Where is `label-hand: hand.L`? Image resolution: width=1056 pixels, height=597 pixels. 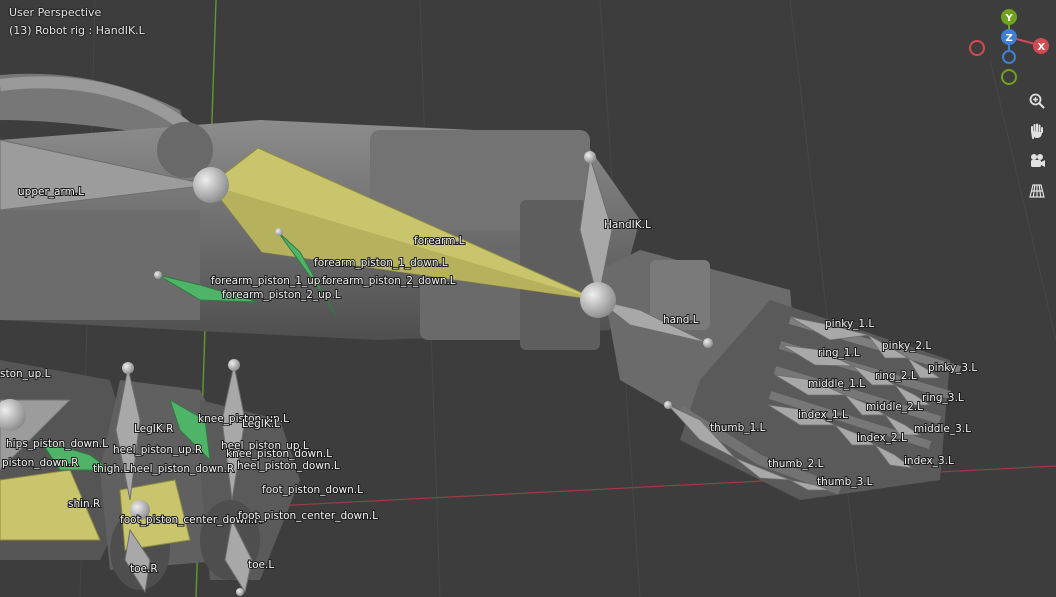
label-hand: hand.L is located at coordinates (681, 320).